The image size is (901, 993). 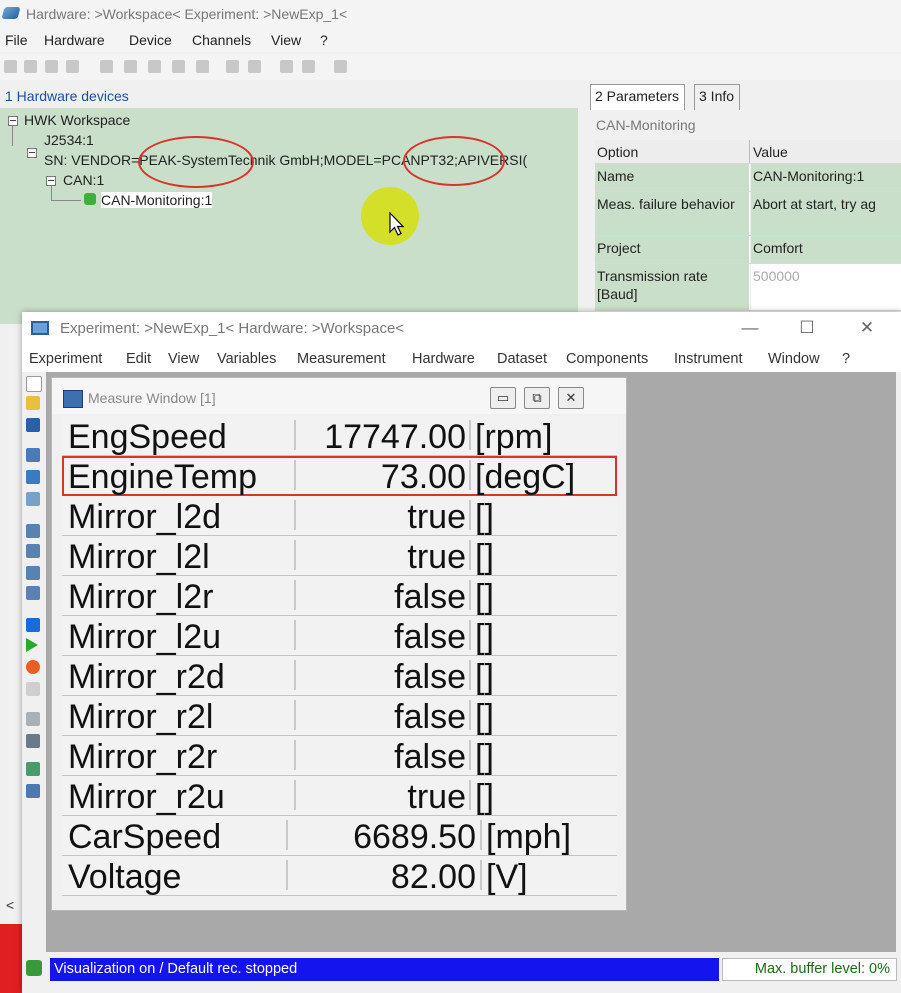 What do you see at coordinates (339, 476) in the screenshot?
I see `measure-row: EngineTemp 73.00 [degC]` at bounding box center [339, 476].